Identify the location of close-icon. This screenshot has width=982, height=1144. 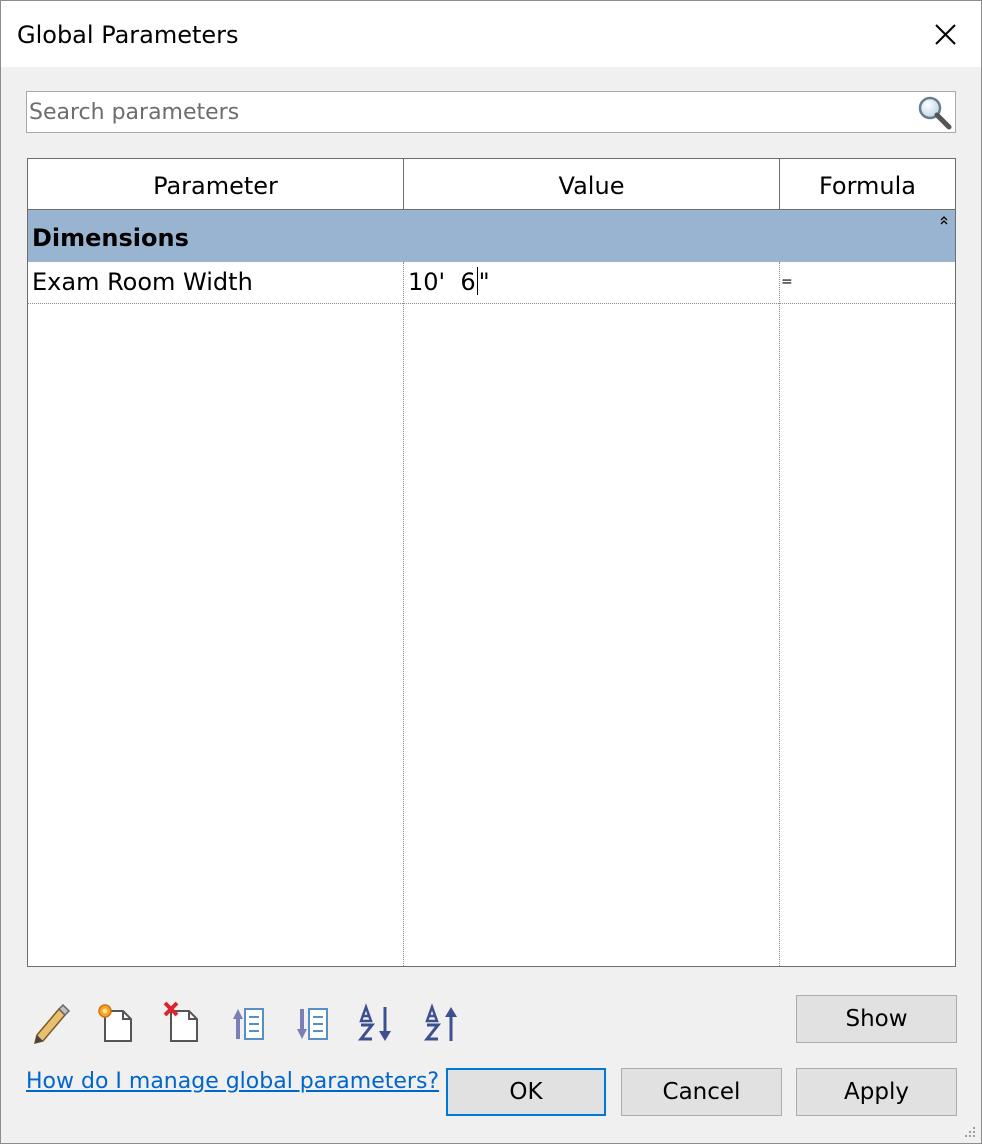
(945, 34).